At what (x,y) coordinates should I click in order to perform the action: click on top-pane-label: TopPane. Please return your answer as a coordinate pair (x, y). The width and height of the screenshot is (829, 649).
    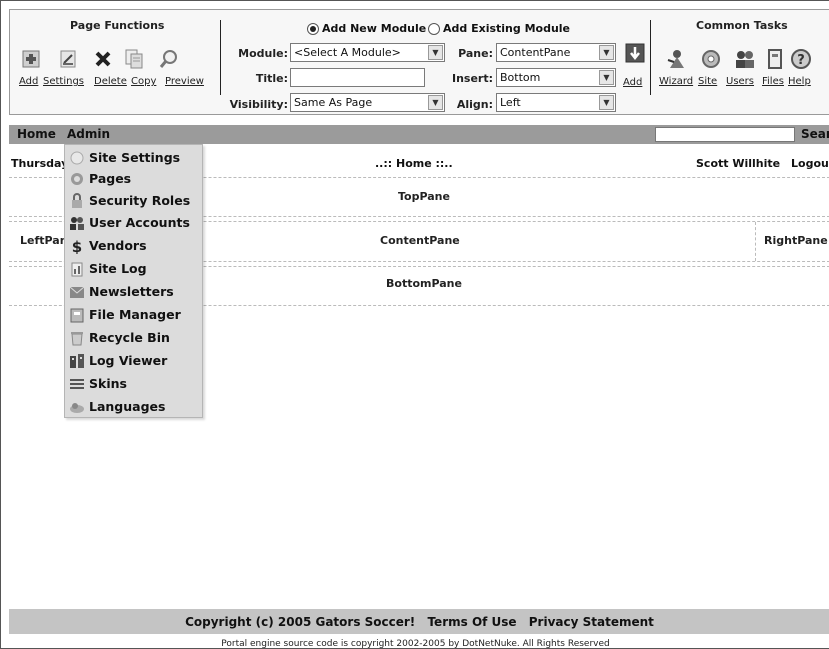
    Looking at the image, I should click on (424, 196).